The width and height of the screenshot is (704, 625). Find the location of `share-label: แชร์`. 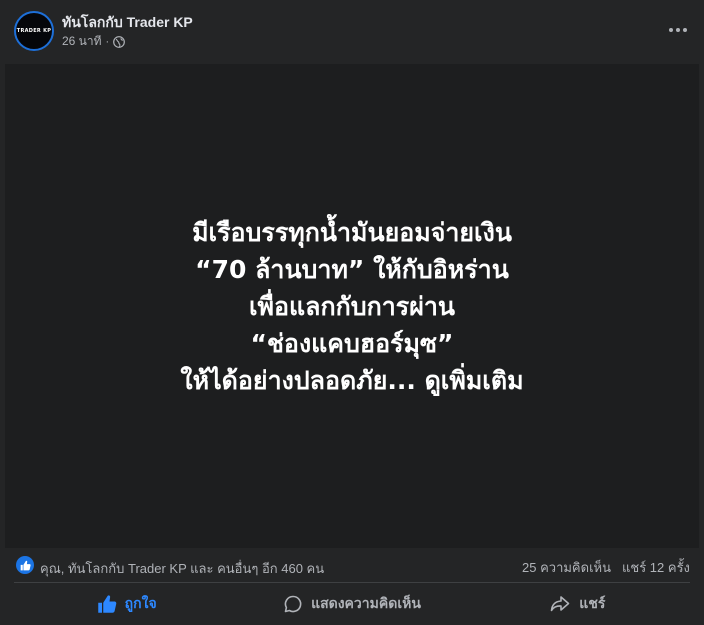

share-label: แชร์ is located at coordinates (592, 603).